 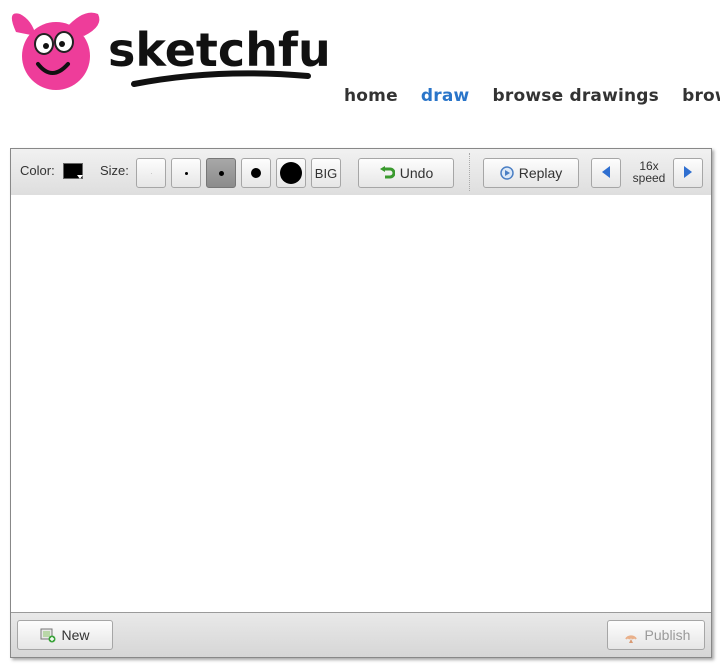 I want to click on undo-icon, so click(x=387, y=173).